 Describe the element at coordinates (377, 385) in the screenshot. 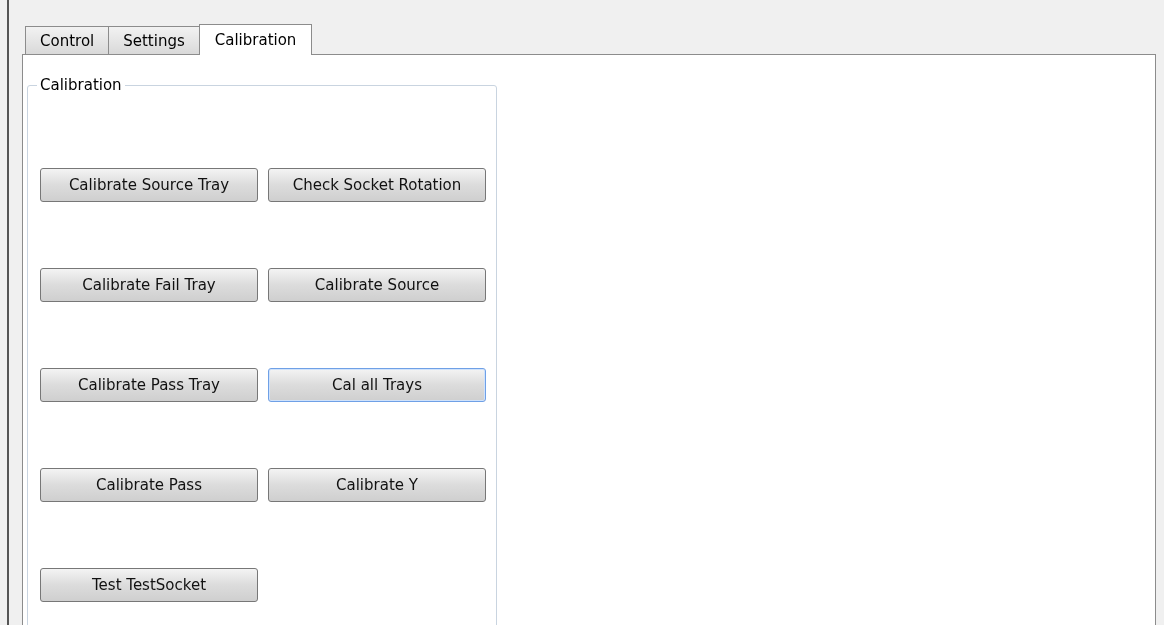

I see `calibration-button: Cal all Trays` at that location.